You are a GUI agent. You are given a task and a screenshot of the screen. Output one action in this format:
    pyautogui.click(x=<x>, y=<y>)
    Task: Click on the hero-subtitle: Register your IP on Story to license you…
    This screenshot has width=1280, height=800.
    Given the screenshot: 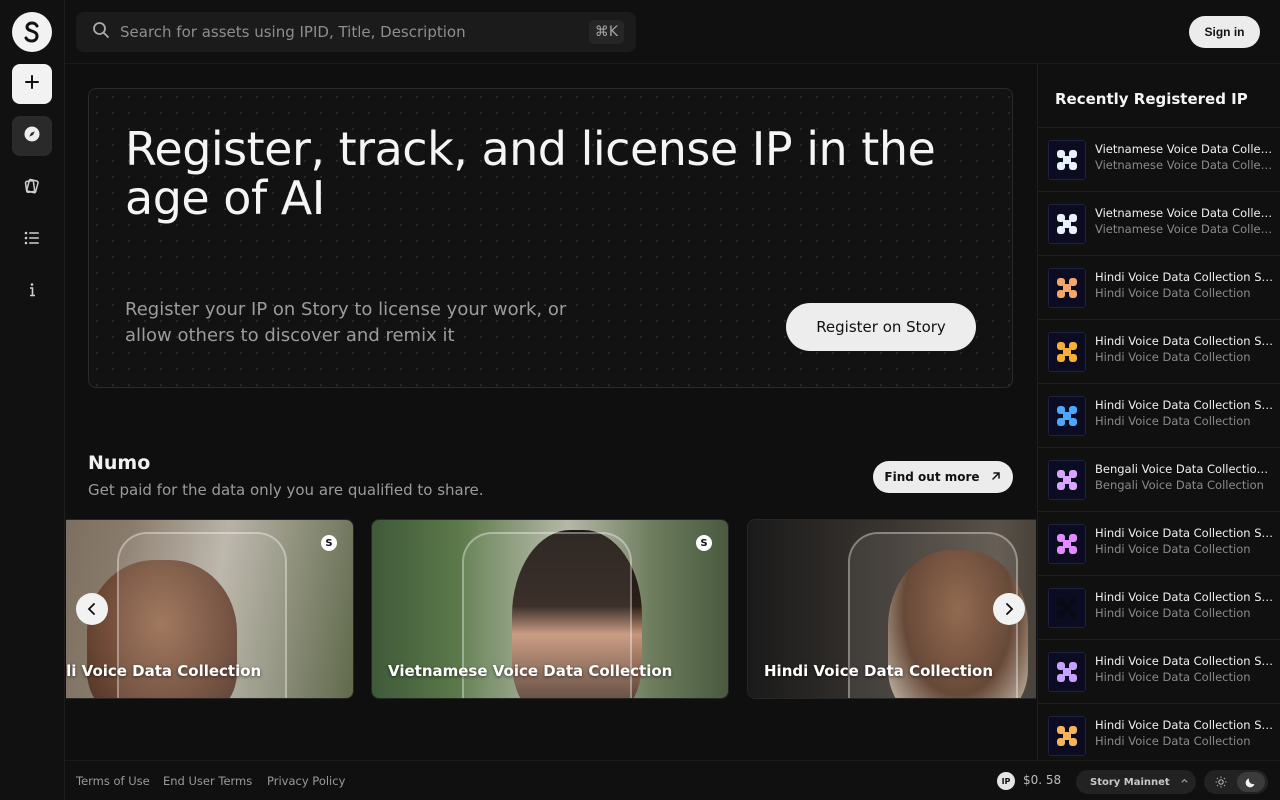 What is the action you would take?
    pyautogui.click(x=346, y=322)
    